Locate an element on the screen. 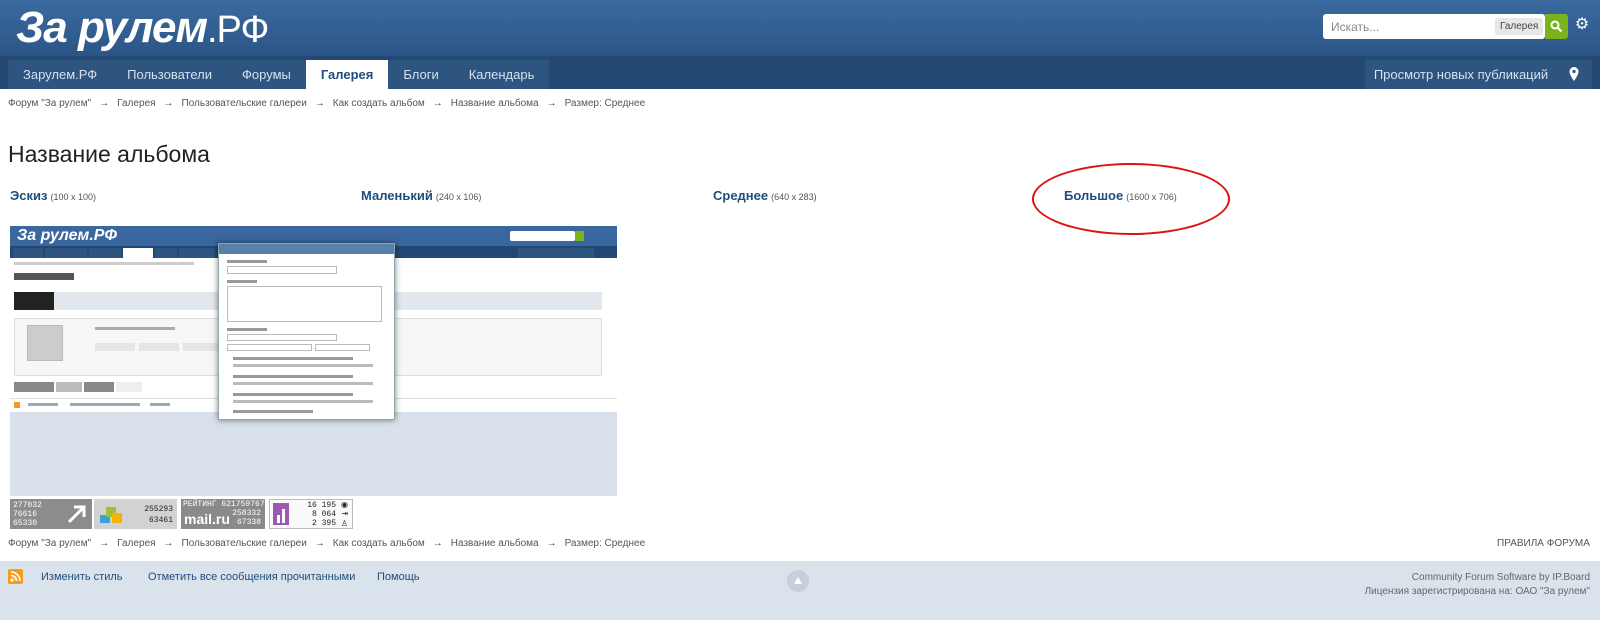 Image resolution: width=1600 pixels, height=620 pixels. view-new-content-link: Просмотр новых публикаций is located at coordinates (1461, 74).